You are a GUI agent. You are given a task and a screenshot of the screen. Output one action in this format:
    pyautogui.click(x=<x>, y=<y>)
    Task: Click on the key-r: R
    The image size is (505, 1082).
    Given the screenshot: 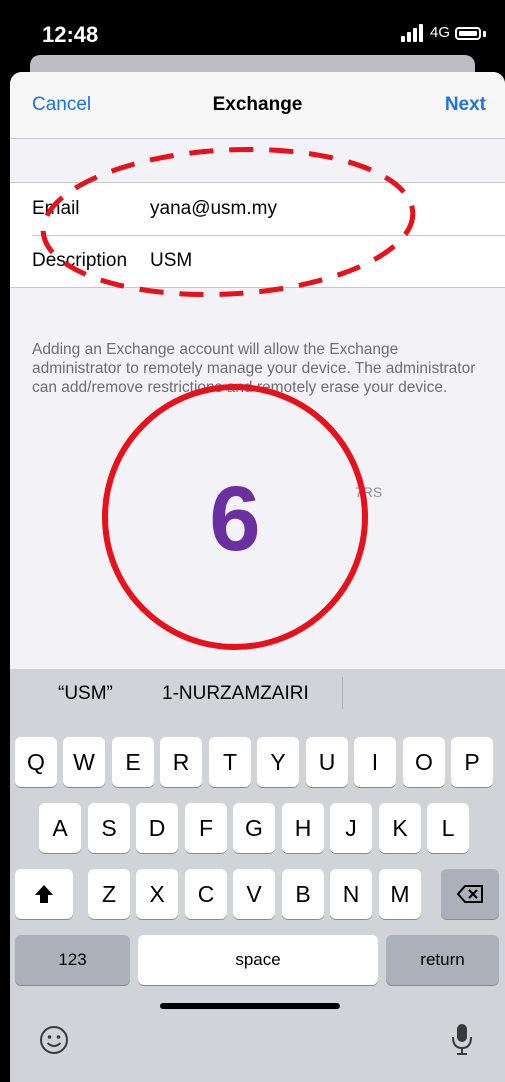 What is the action you would take?
    pyautogui.click(x=181, y=762)
    